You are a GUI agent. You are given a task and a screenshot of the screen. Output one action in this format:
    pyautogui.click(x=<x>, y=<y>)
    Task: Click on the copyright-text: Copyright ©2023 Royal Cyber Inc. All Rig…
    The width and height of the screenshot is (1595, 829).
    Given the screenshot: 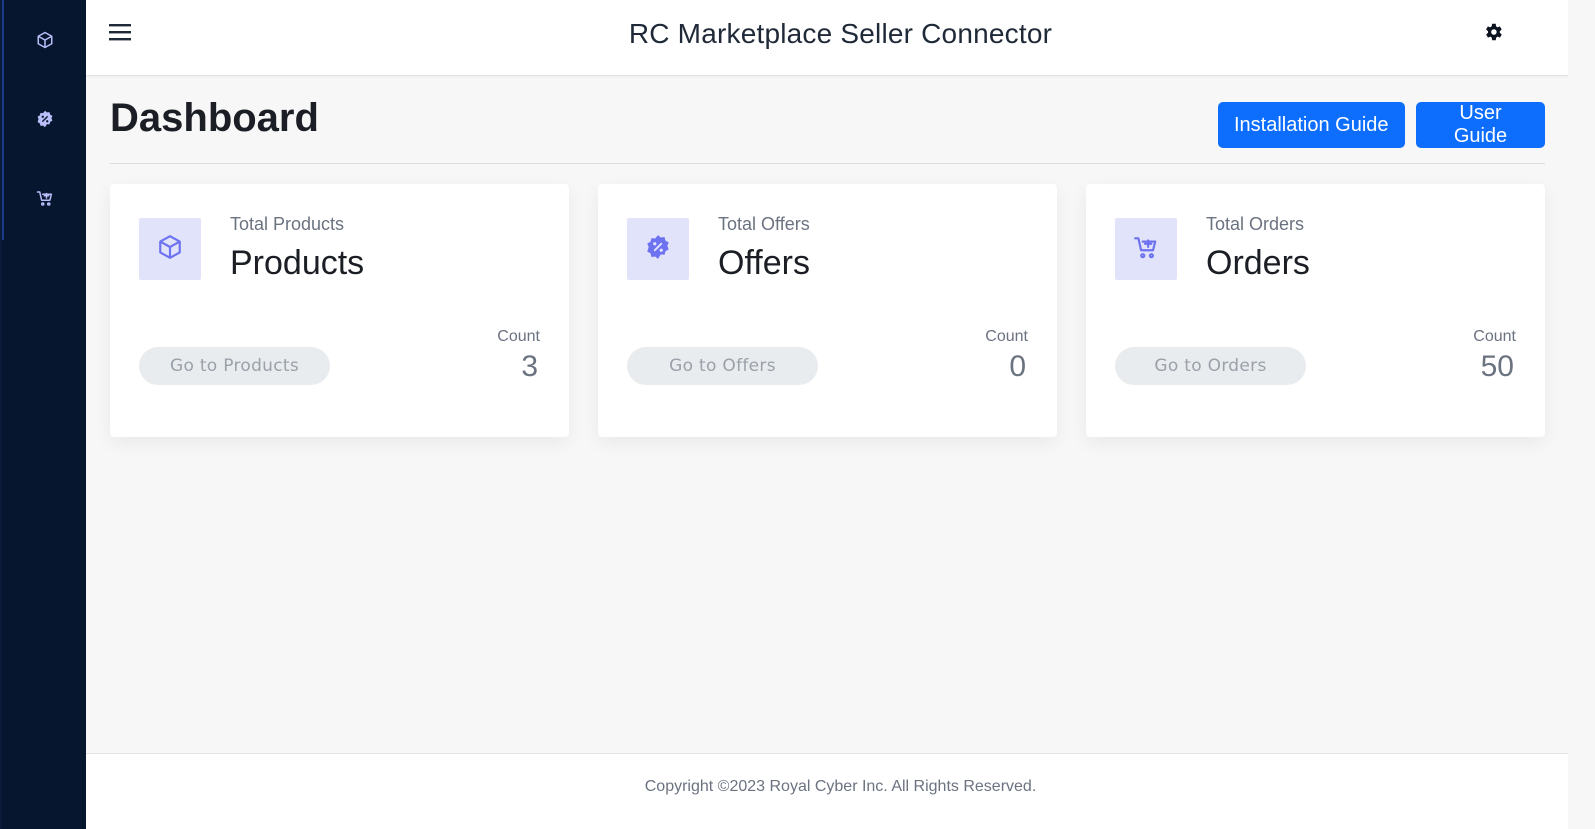 What is the action you would take?
    pyautogui.click(x=840, y=786)
    